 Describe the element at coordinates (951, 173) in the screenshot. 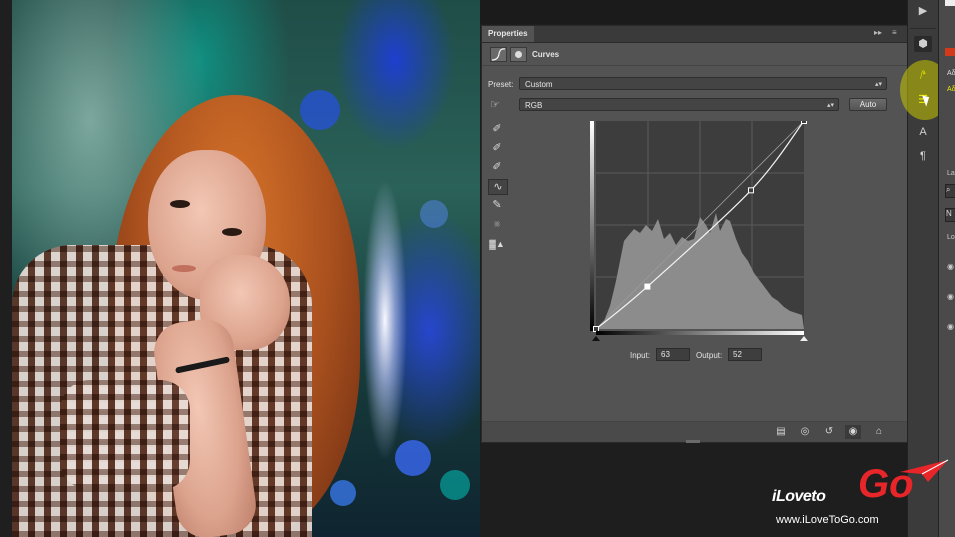

I see `layers-tab-label: La` at that location.